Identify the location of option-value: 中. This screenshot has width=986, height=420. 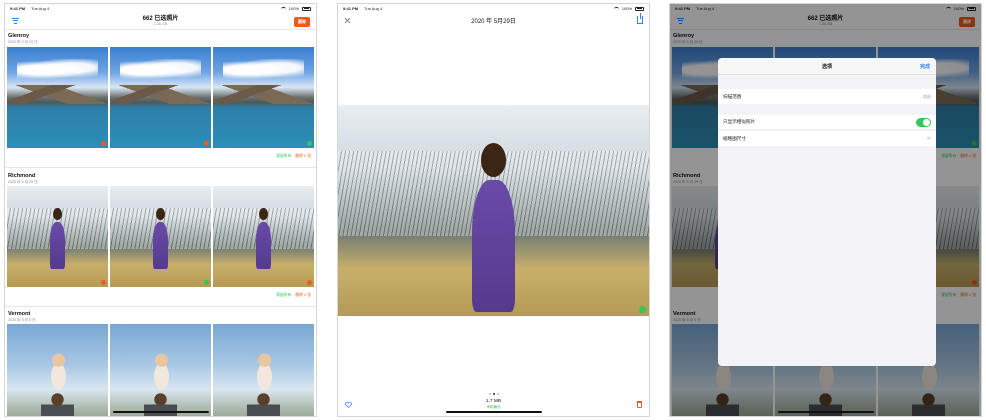
(929, 138).